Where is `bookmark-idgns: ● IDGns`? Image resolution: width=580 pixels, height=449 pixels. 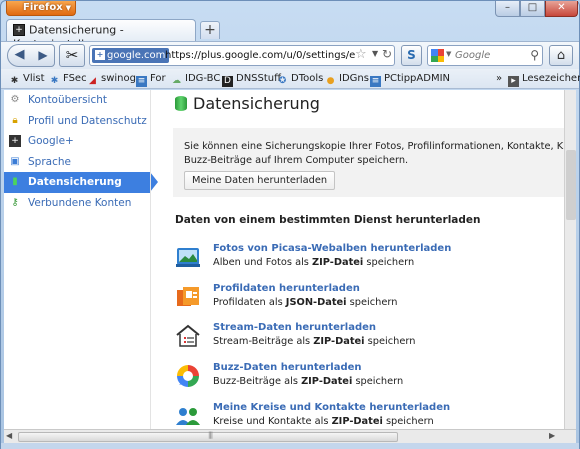
bookmark-idgns: ● IDGns is located at coordinates (347, 79).